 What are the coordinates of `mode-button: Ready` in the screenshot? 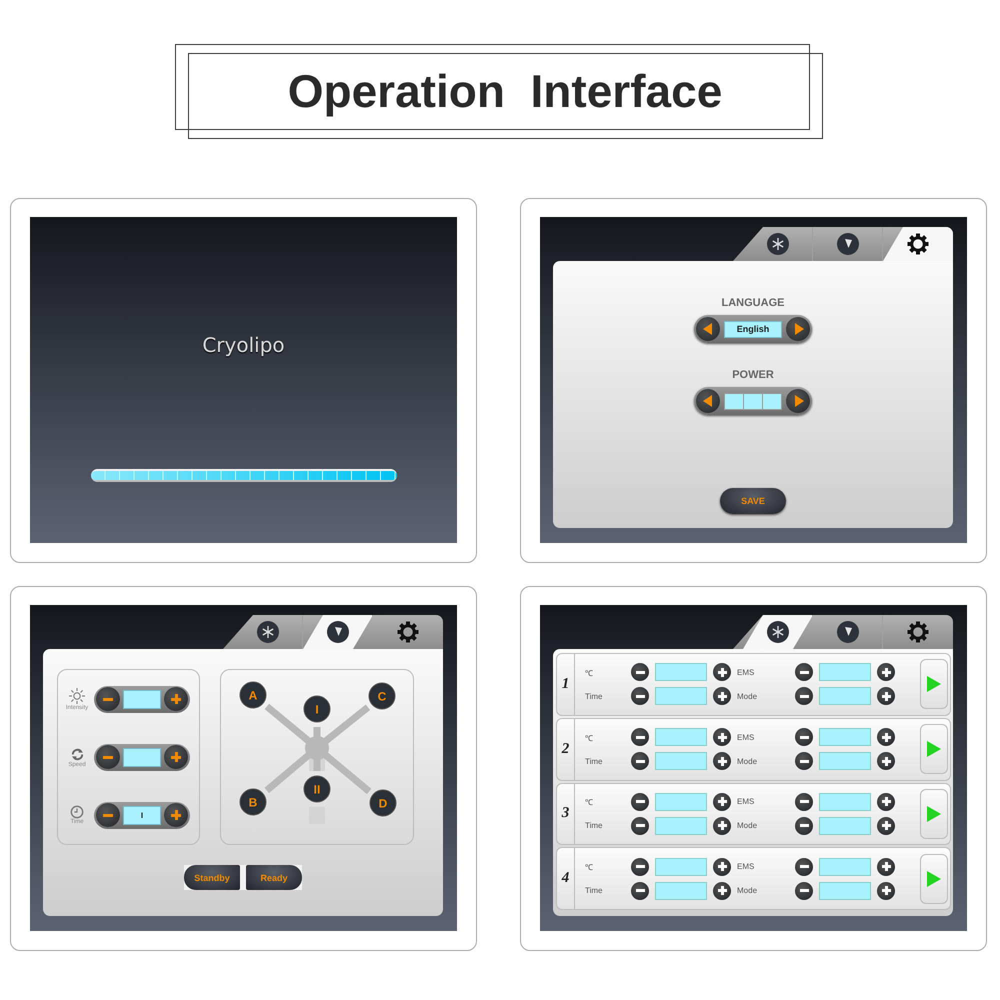 It's located at (274, 877).